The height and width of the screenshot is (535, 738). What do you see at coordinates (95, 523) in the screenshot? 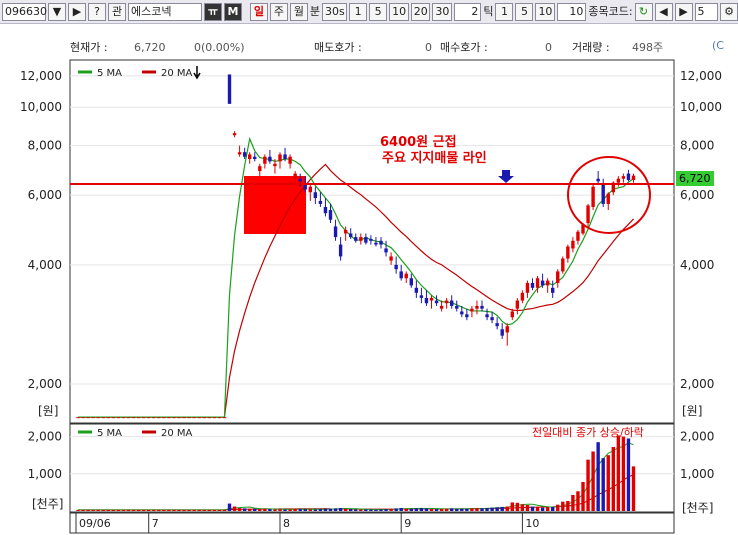
I see `x-axis-label: 09/06` at bounding box center [95, 523].